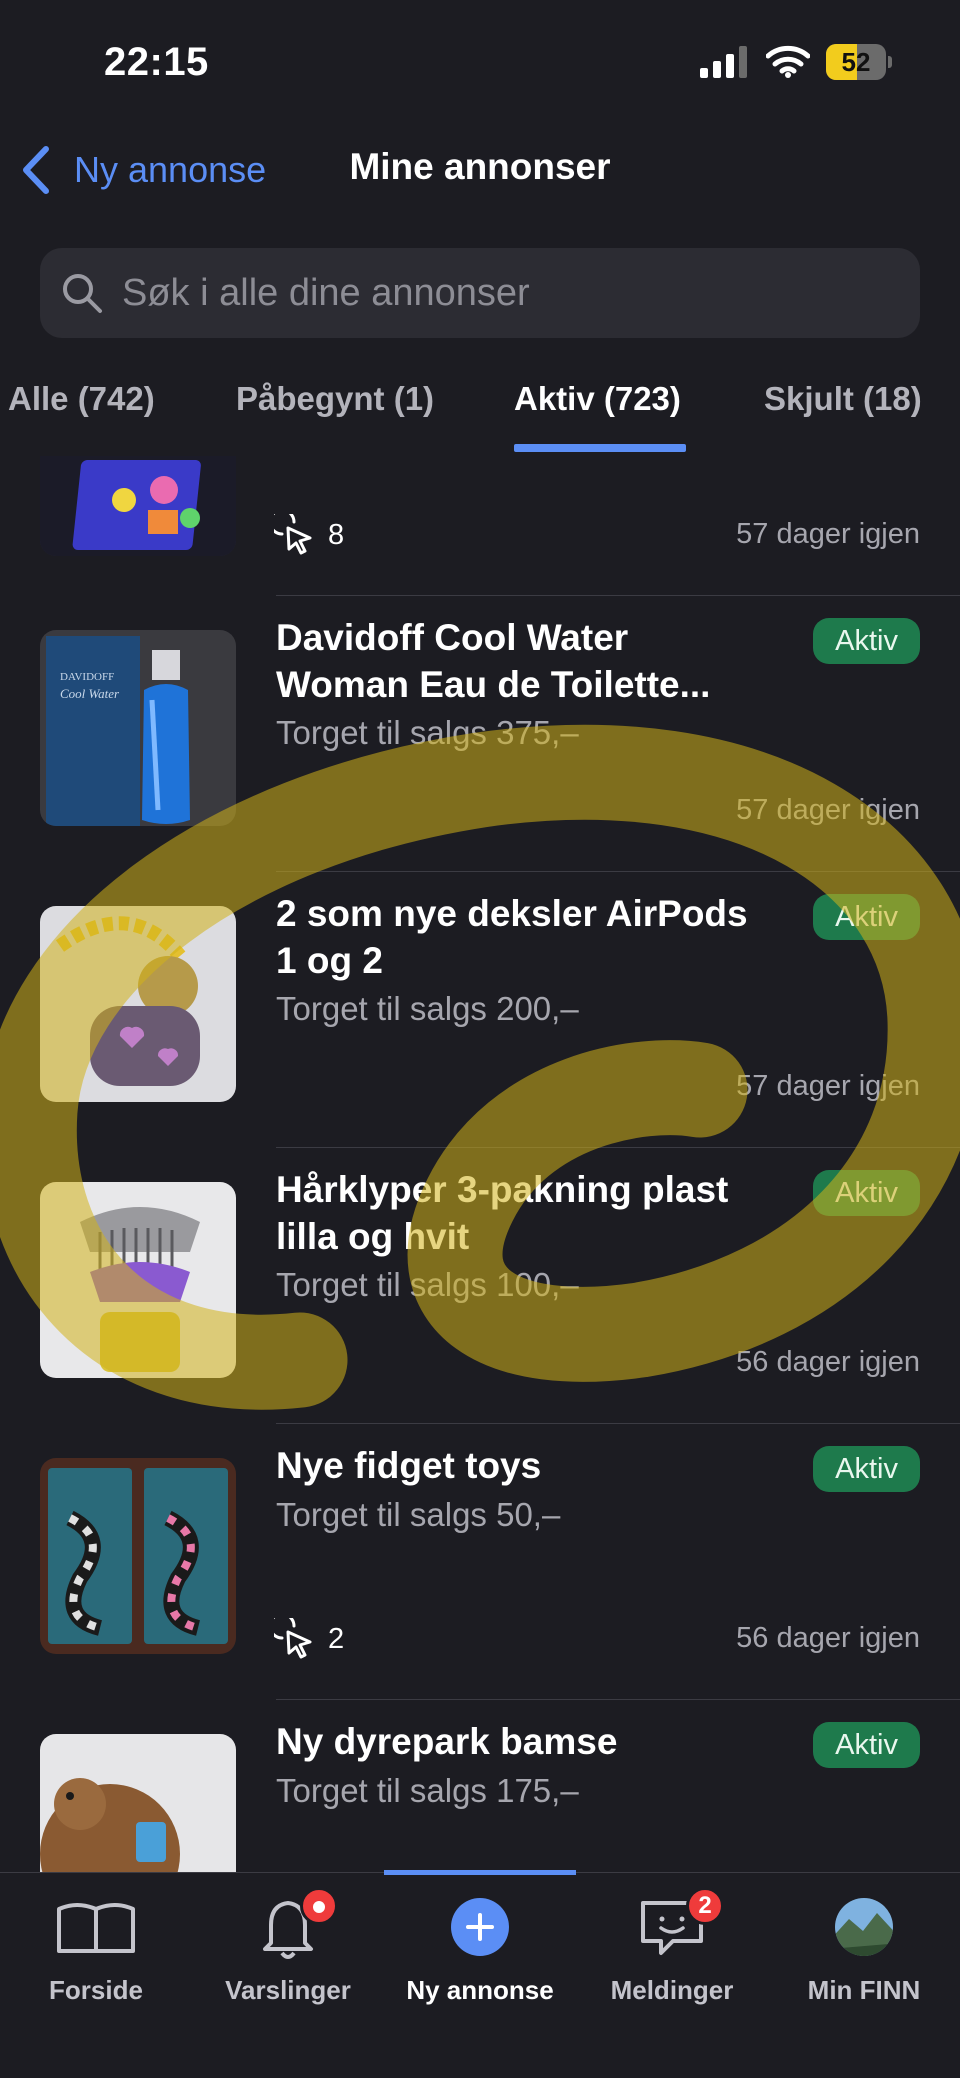 The width and height of the screenshot is (960, 2078). Describe the element at coordinates (480, 1990) in the screenshot. I see `tab-label: Ny annonse` at that location.